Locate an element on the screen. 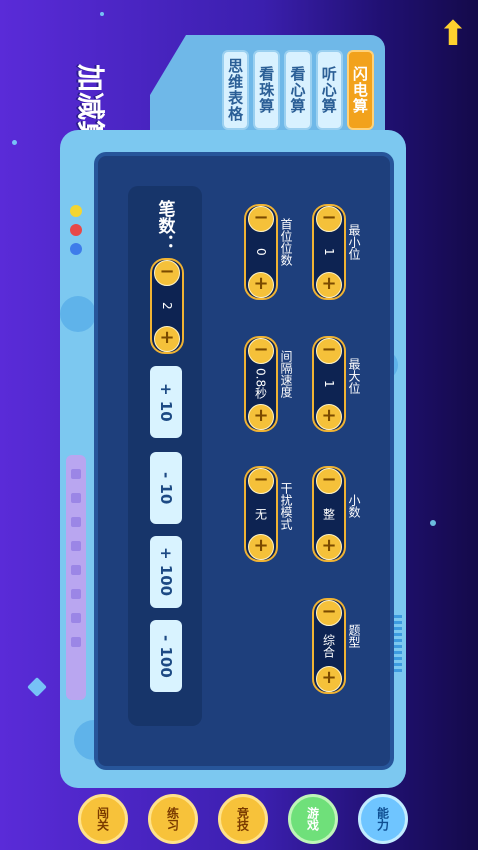 The height and width of the screenshot is (850, 478). first-digits-label: 首位位数 is located at coordinates (286, 242).